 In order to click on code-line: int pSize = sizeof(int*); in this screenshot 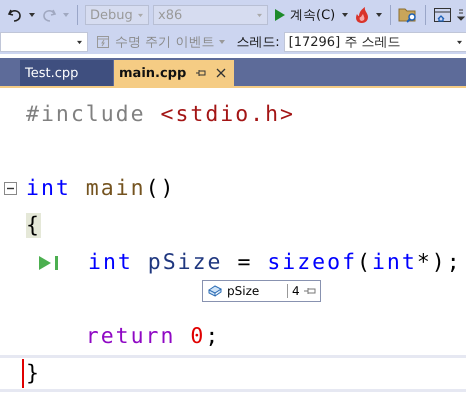, I will do `click(275, 262)`.